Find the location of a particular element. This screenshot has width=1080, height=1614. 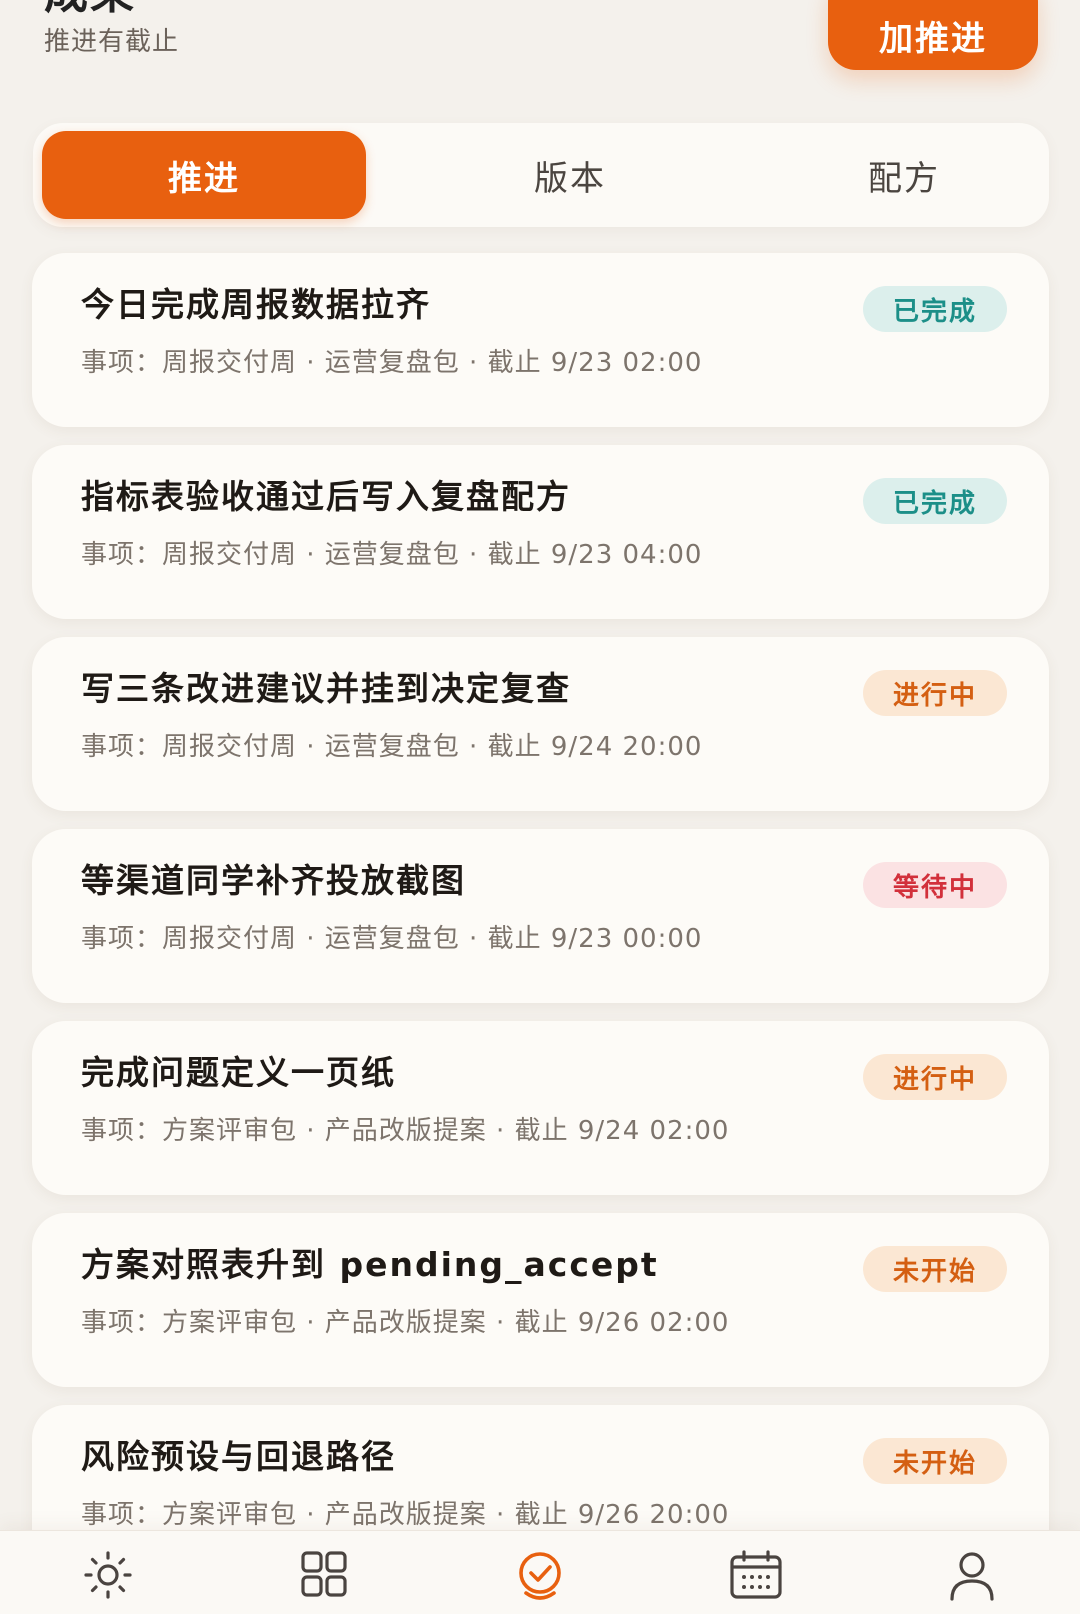

tab-version: 版本 is located at coordinates (570, 175).